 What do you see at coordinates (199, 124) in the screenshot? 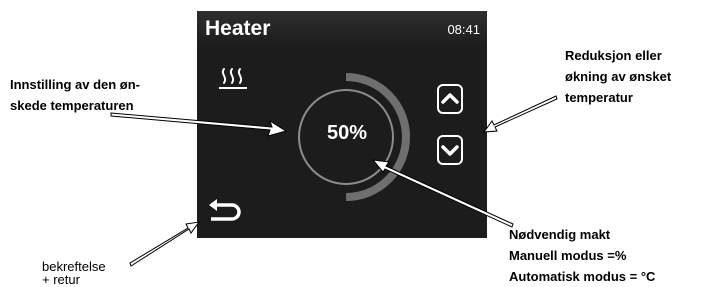
I see `arrow-to-dial` at bounding box center [199, 124].